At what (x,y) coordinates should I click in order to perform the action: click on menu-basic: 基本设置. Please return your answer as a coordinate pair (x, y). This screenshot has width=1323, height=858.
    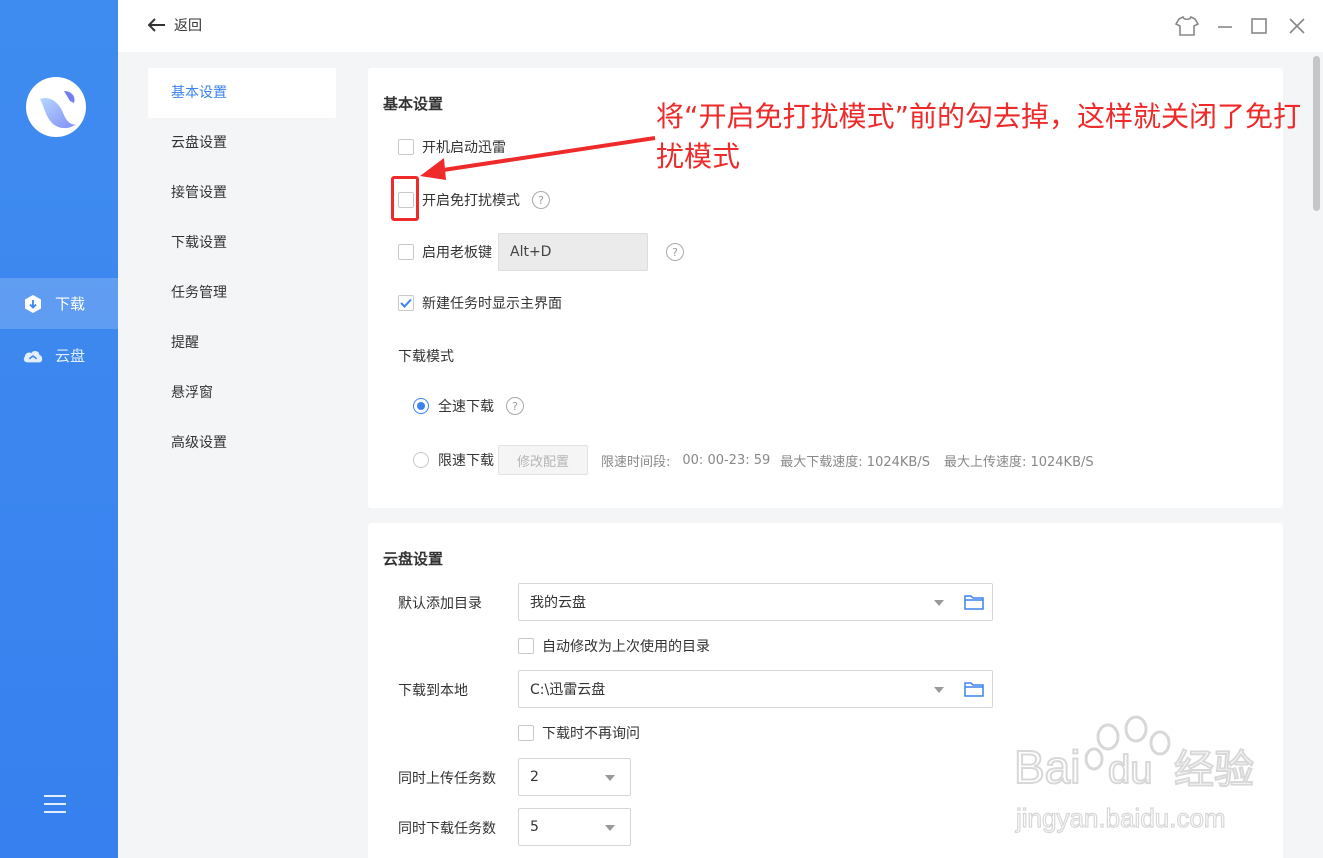
    Looking at the image, I should click on (242, 93).